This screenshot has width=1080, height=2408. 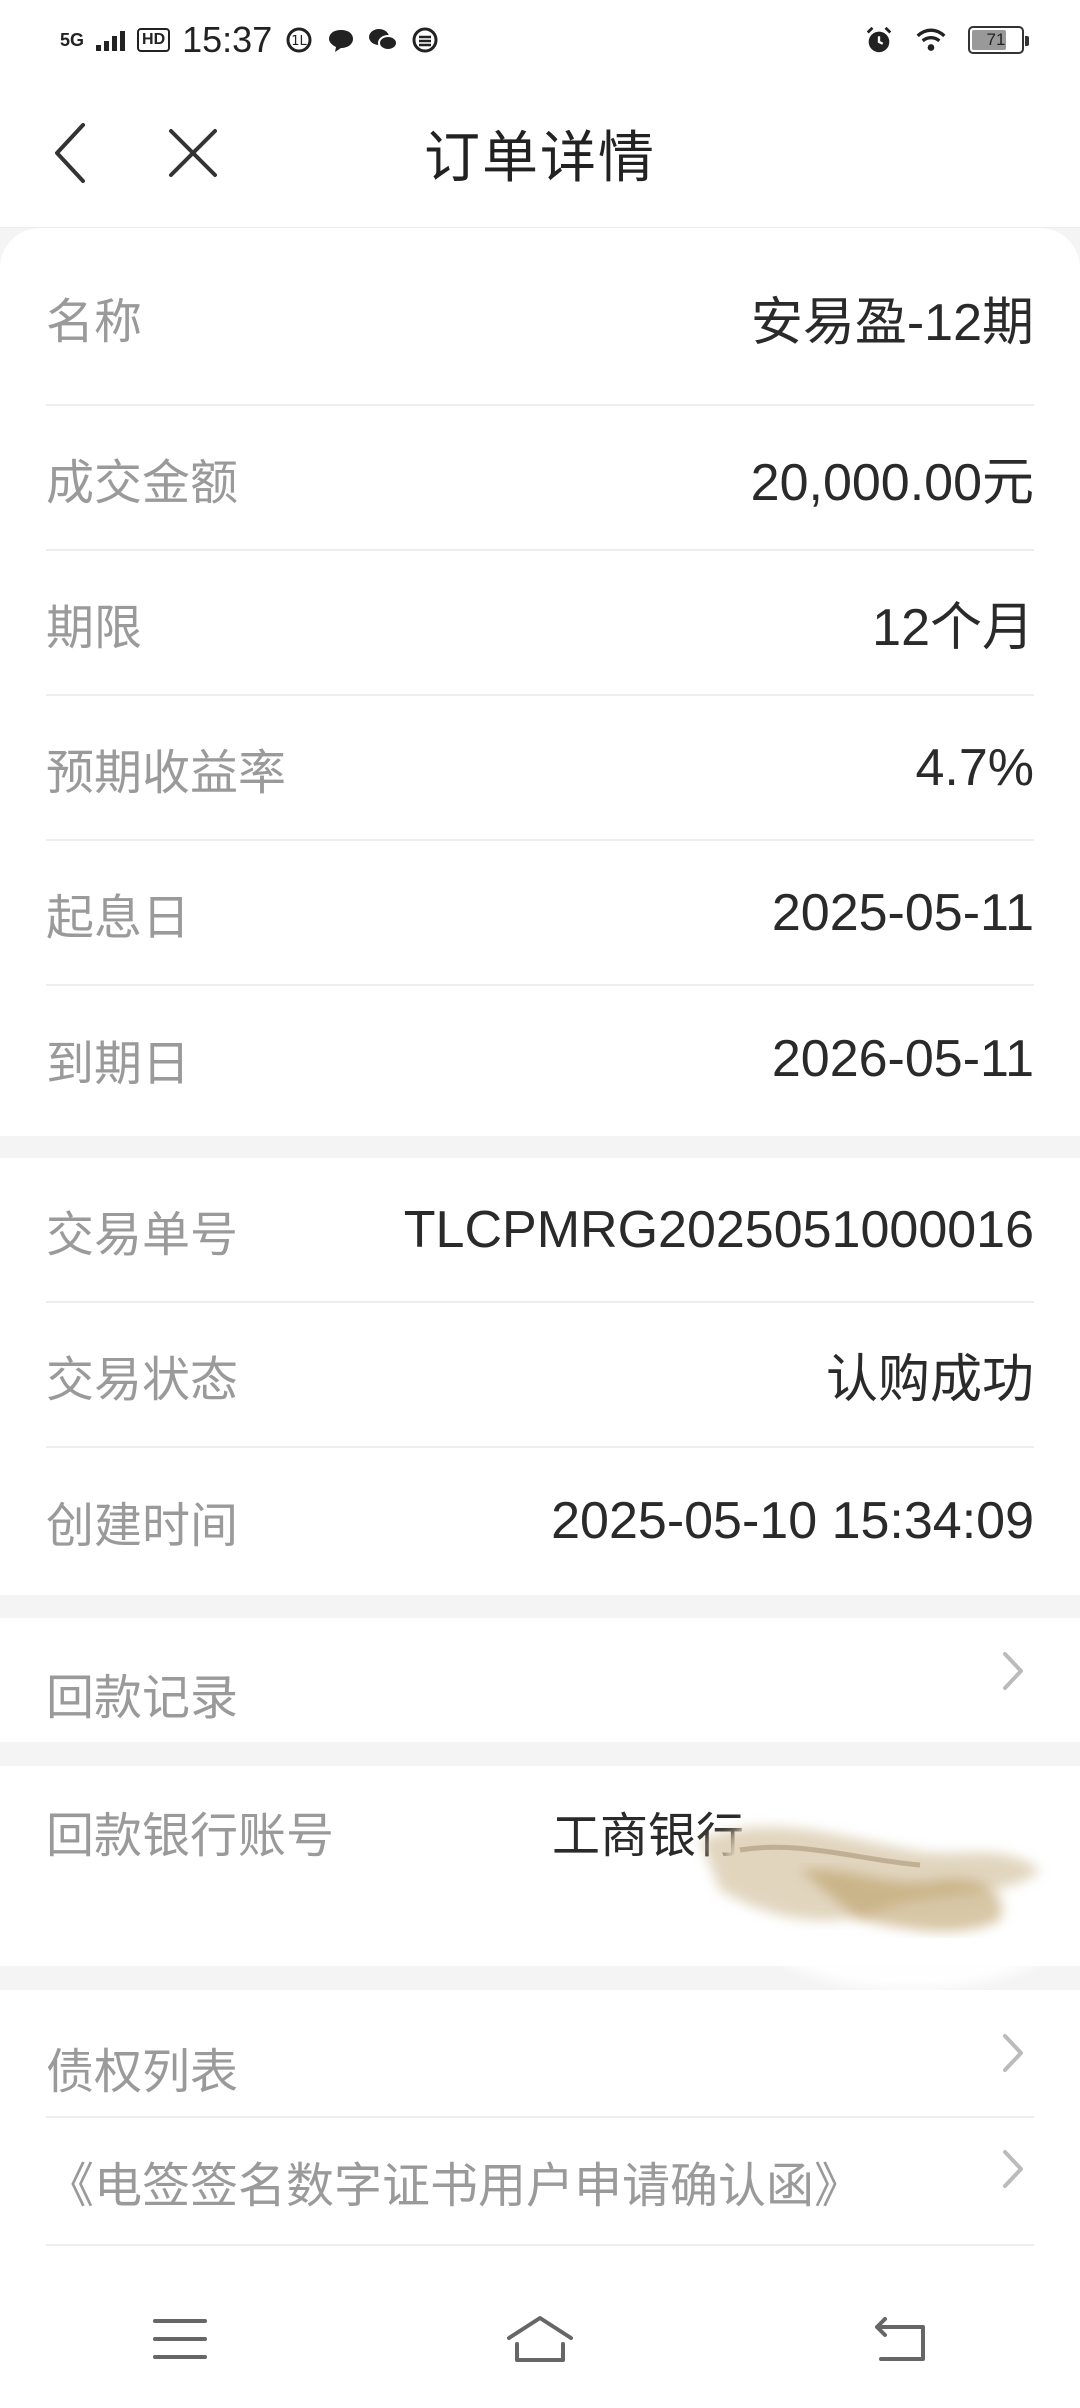 I want to click on transaction-row-number: 交易单号 TLCPMRG2025051000016, so click(x=540, y=1230).